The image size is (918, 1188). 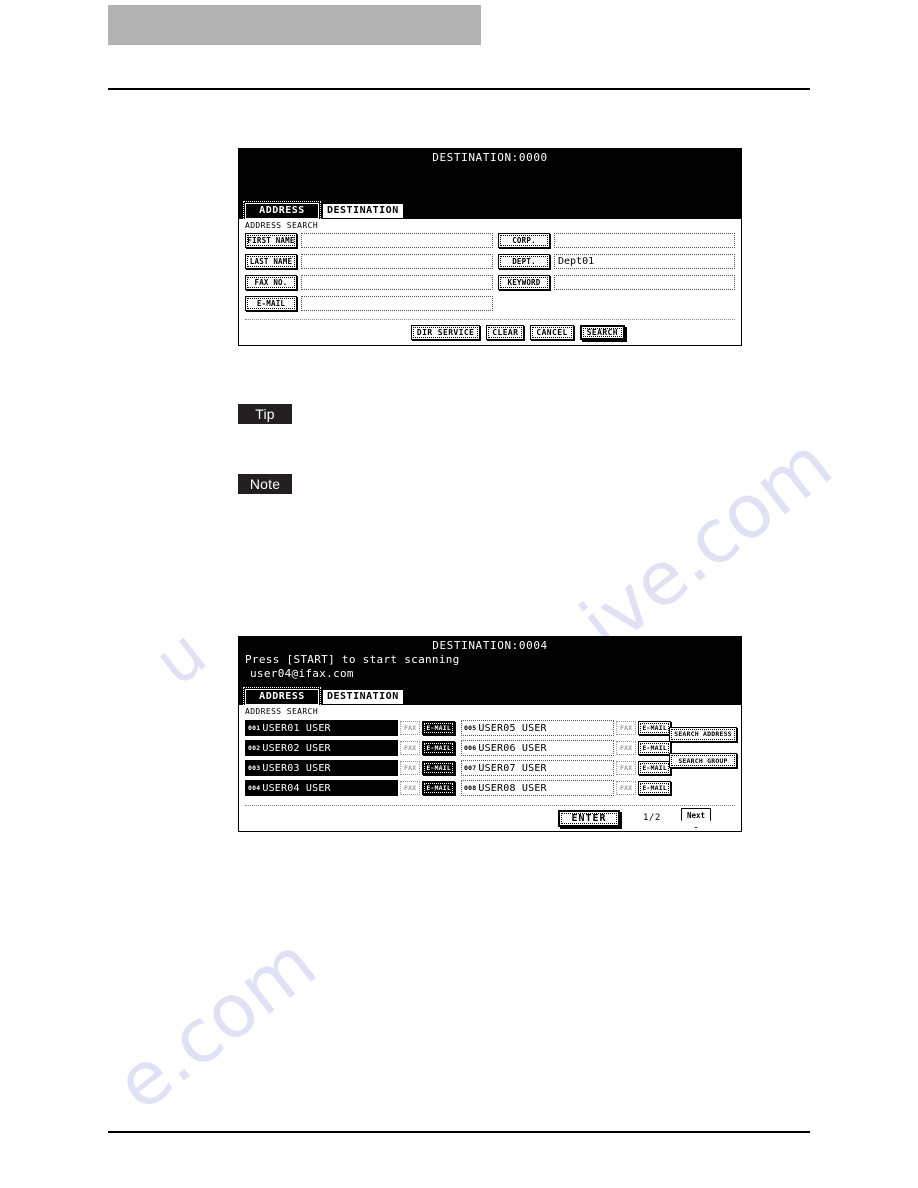 I want to click on clear-button: CLEAR, so click(x=505, y=332).